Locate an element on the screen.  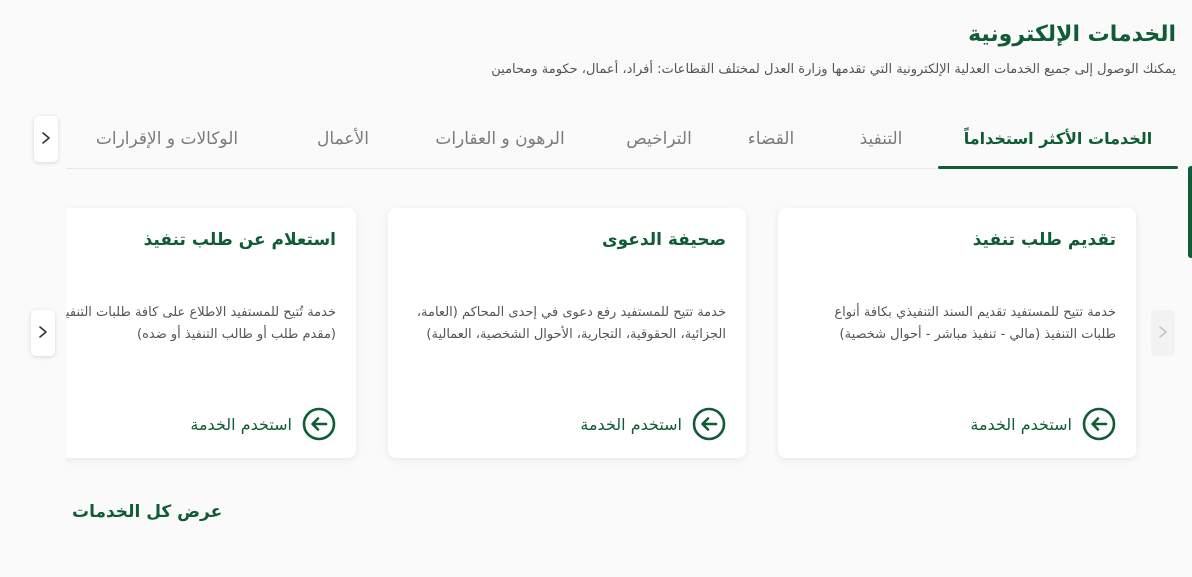
carousel-next-button is located at coordinates (43, 333).